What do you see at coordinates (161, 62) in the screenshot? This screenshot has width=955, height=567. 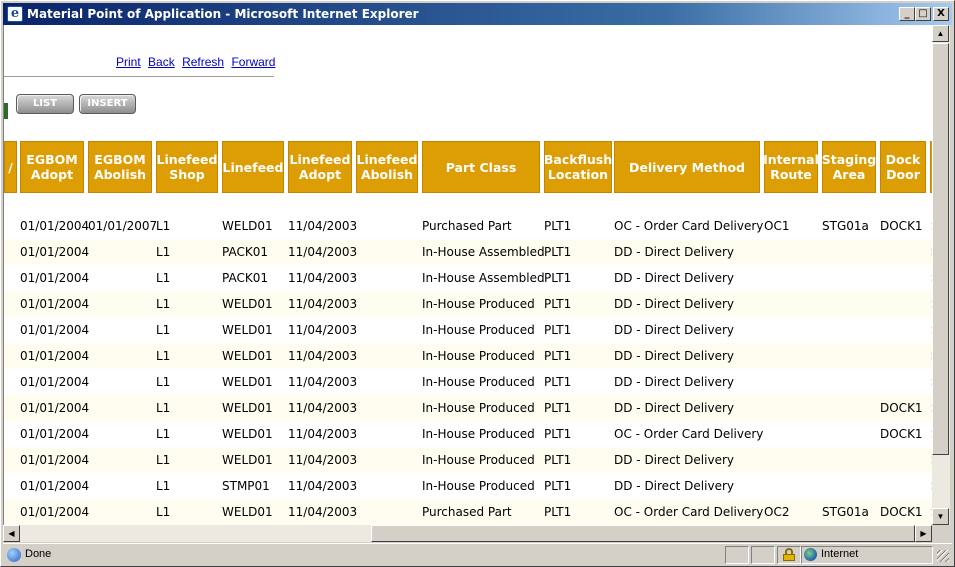 I see `back-link: Back` at bounding box center [161, 62].